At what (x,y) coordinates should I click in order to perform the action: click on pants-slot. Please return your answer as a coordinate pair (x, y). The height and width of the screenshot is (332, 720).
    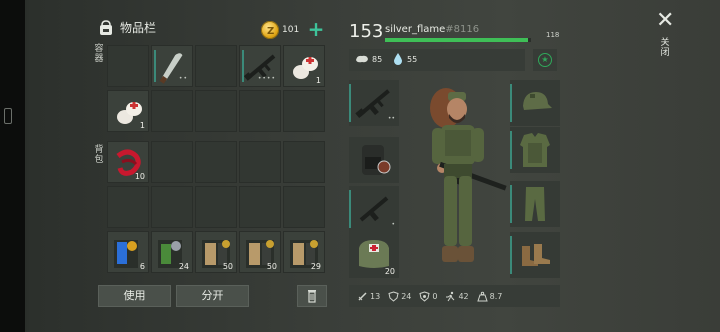
    Looking at the image, I should click on (535, 204).